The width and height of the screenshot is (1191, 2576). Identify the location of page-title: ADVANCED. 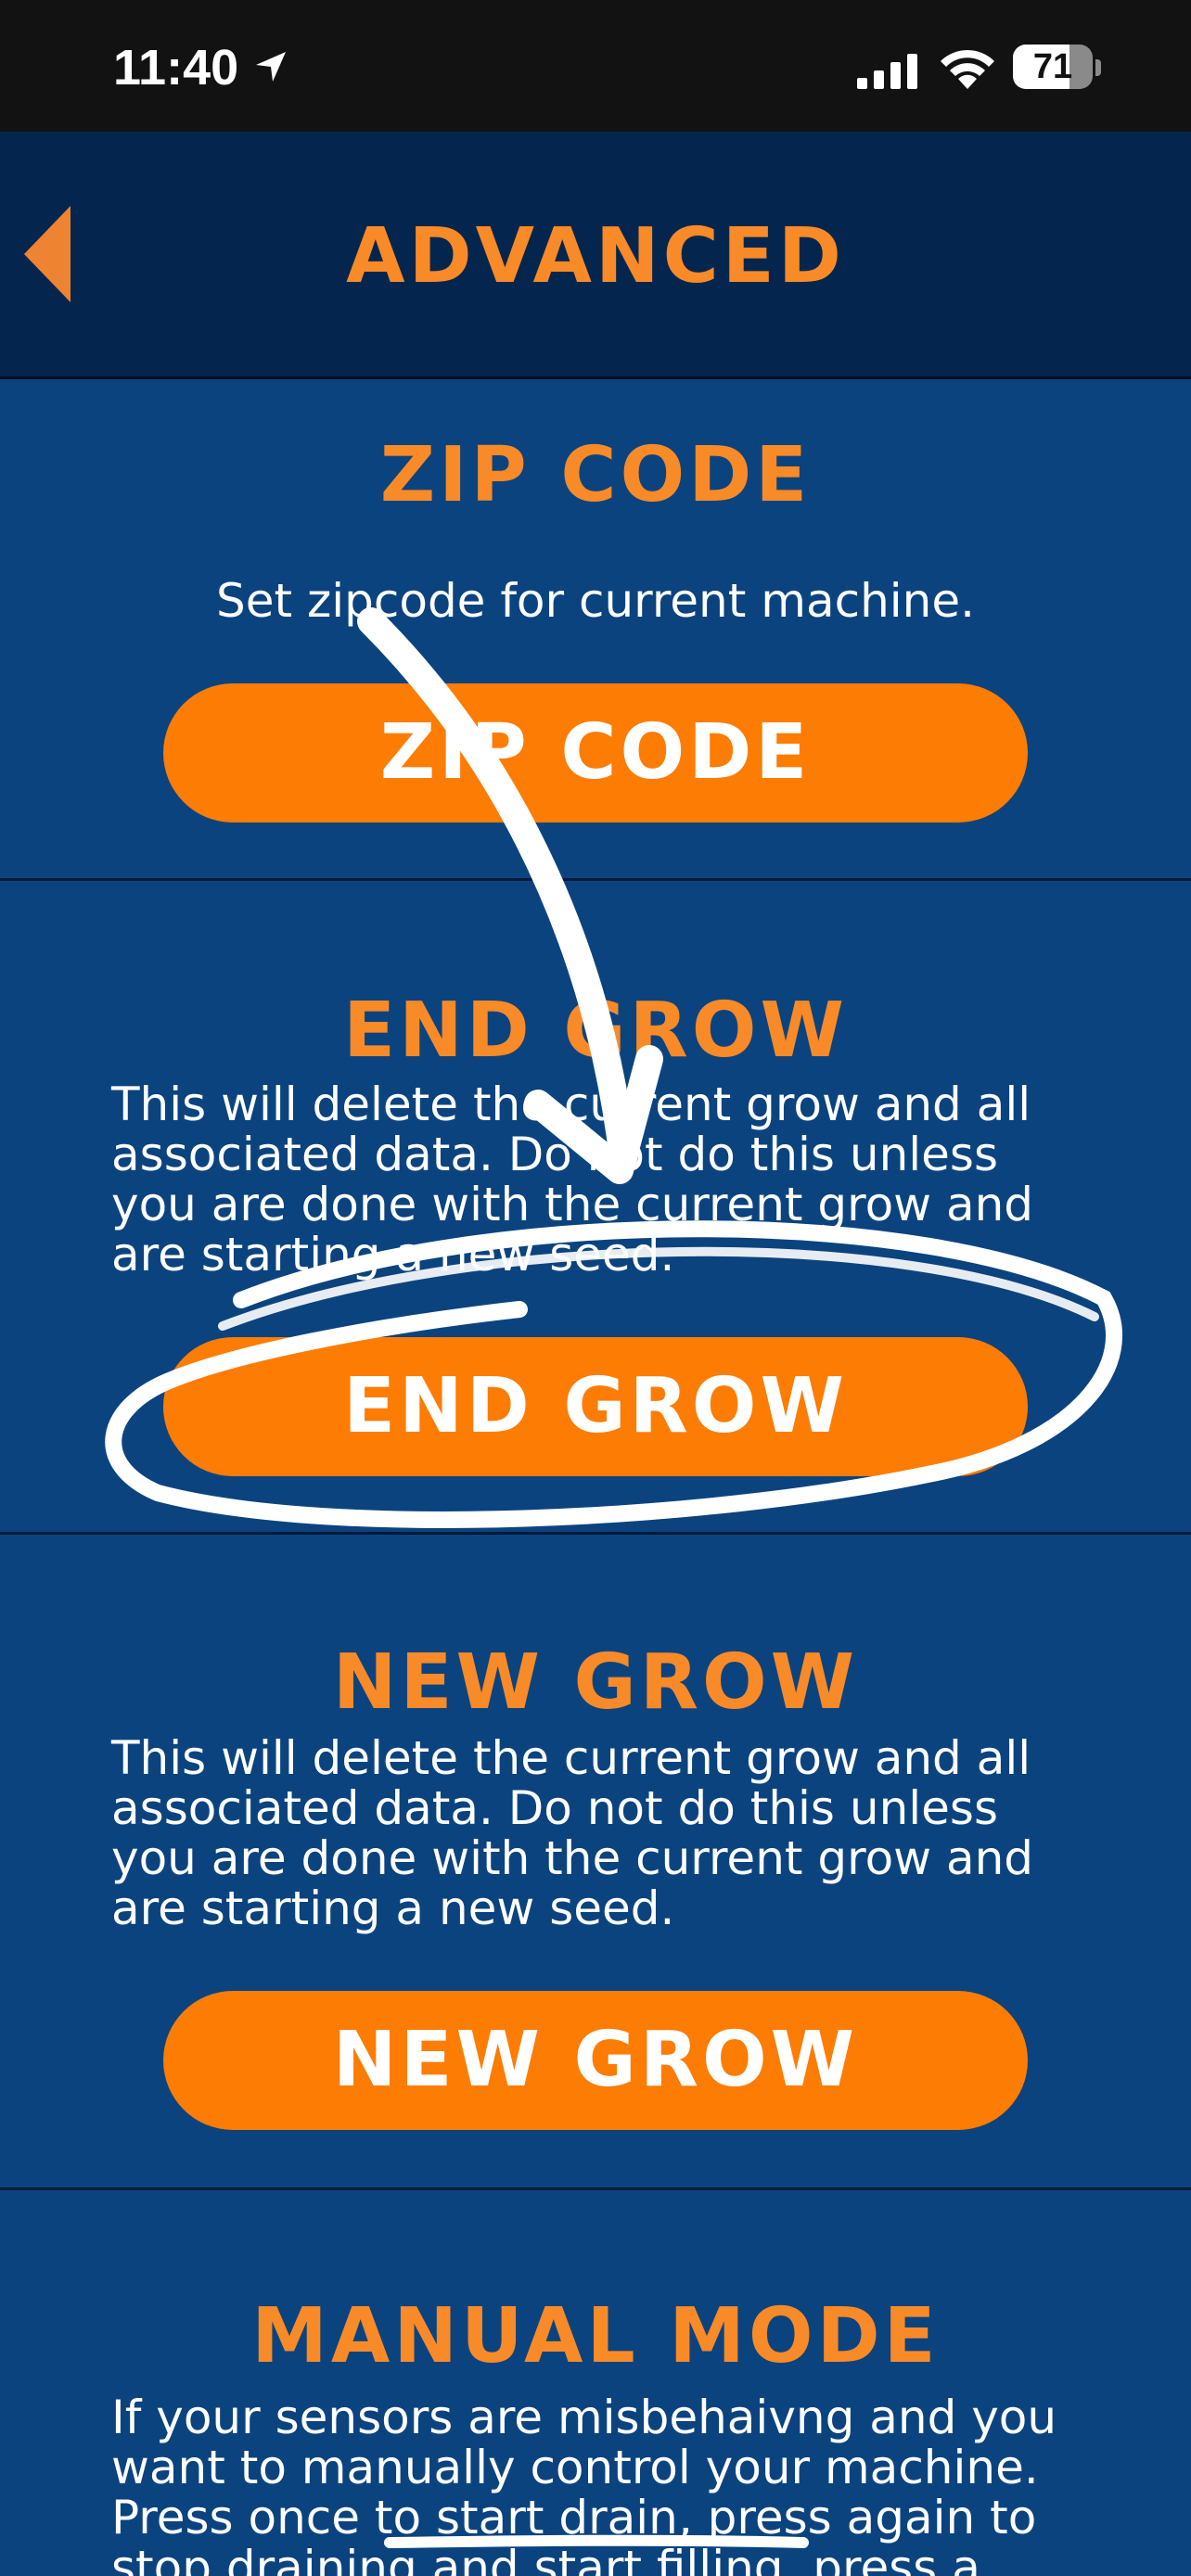
(595, 256).